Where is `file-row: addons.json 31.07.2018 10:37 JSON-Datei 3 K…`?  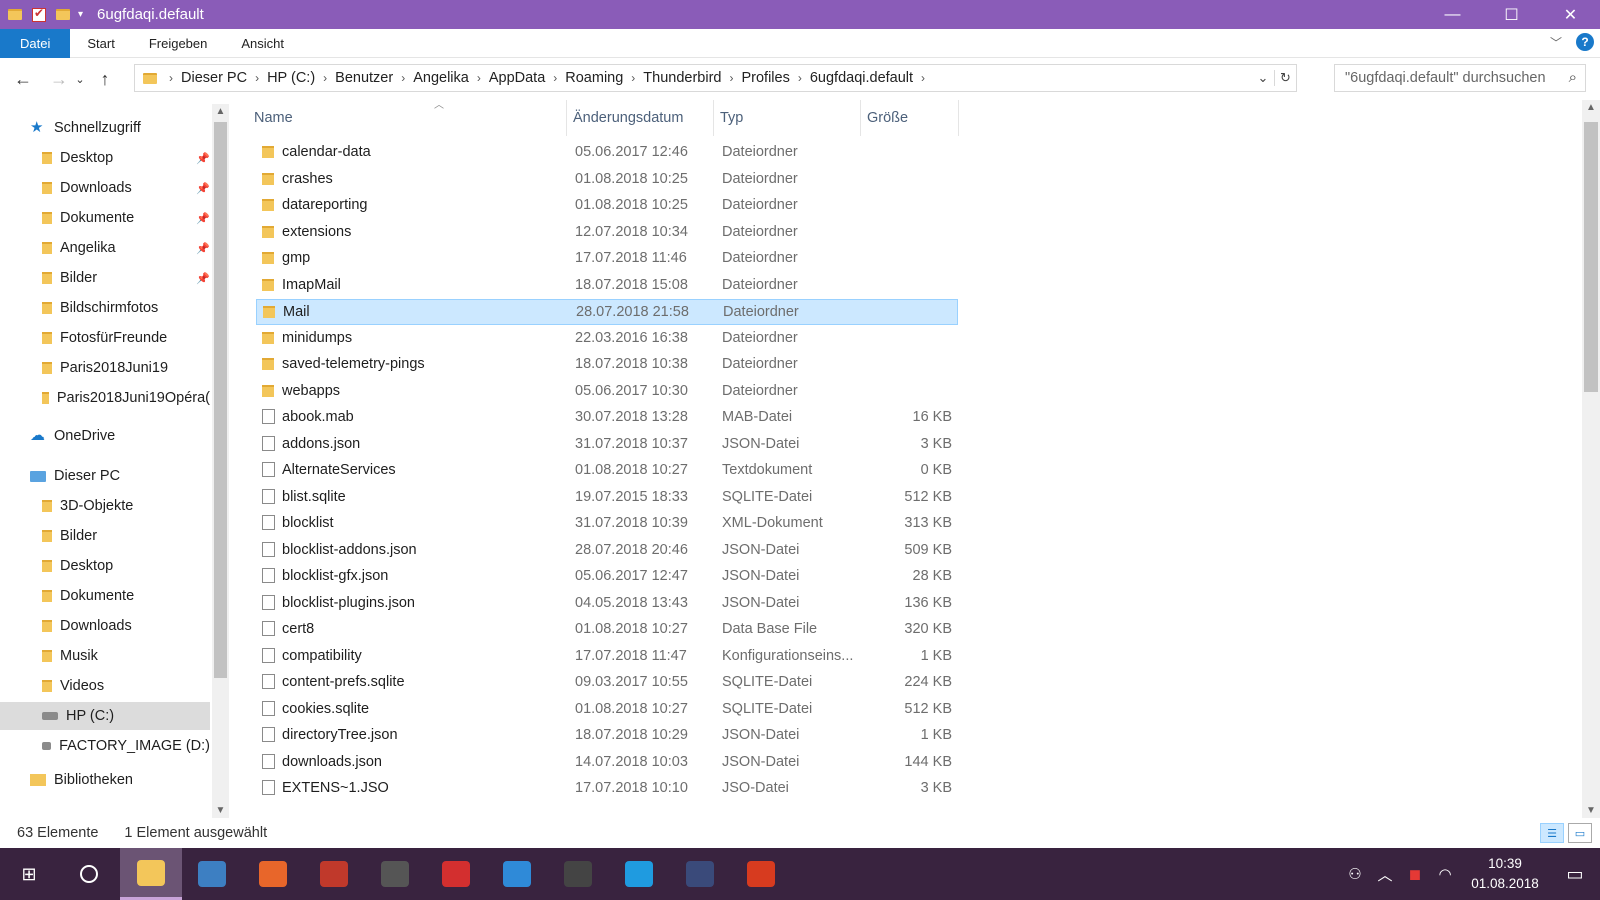 file-row: addons.json 31.07.2018 10:37 JSON-Datei 3 K… is located at coordinates (607, 445).